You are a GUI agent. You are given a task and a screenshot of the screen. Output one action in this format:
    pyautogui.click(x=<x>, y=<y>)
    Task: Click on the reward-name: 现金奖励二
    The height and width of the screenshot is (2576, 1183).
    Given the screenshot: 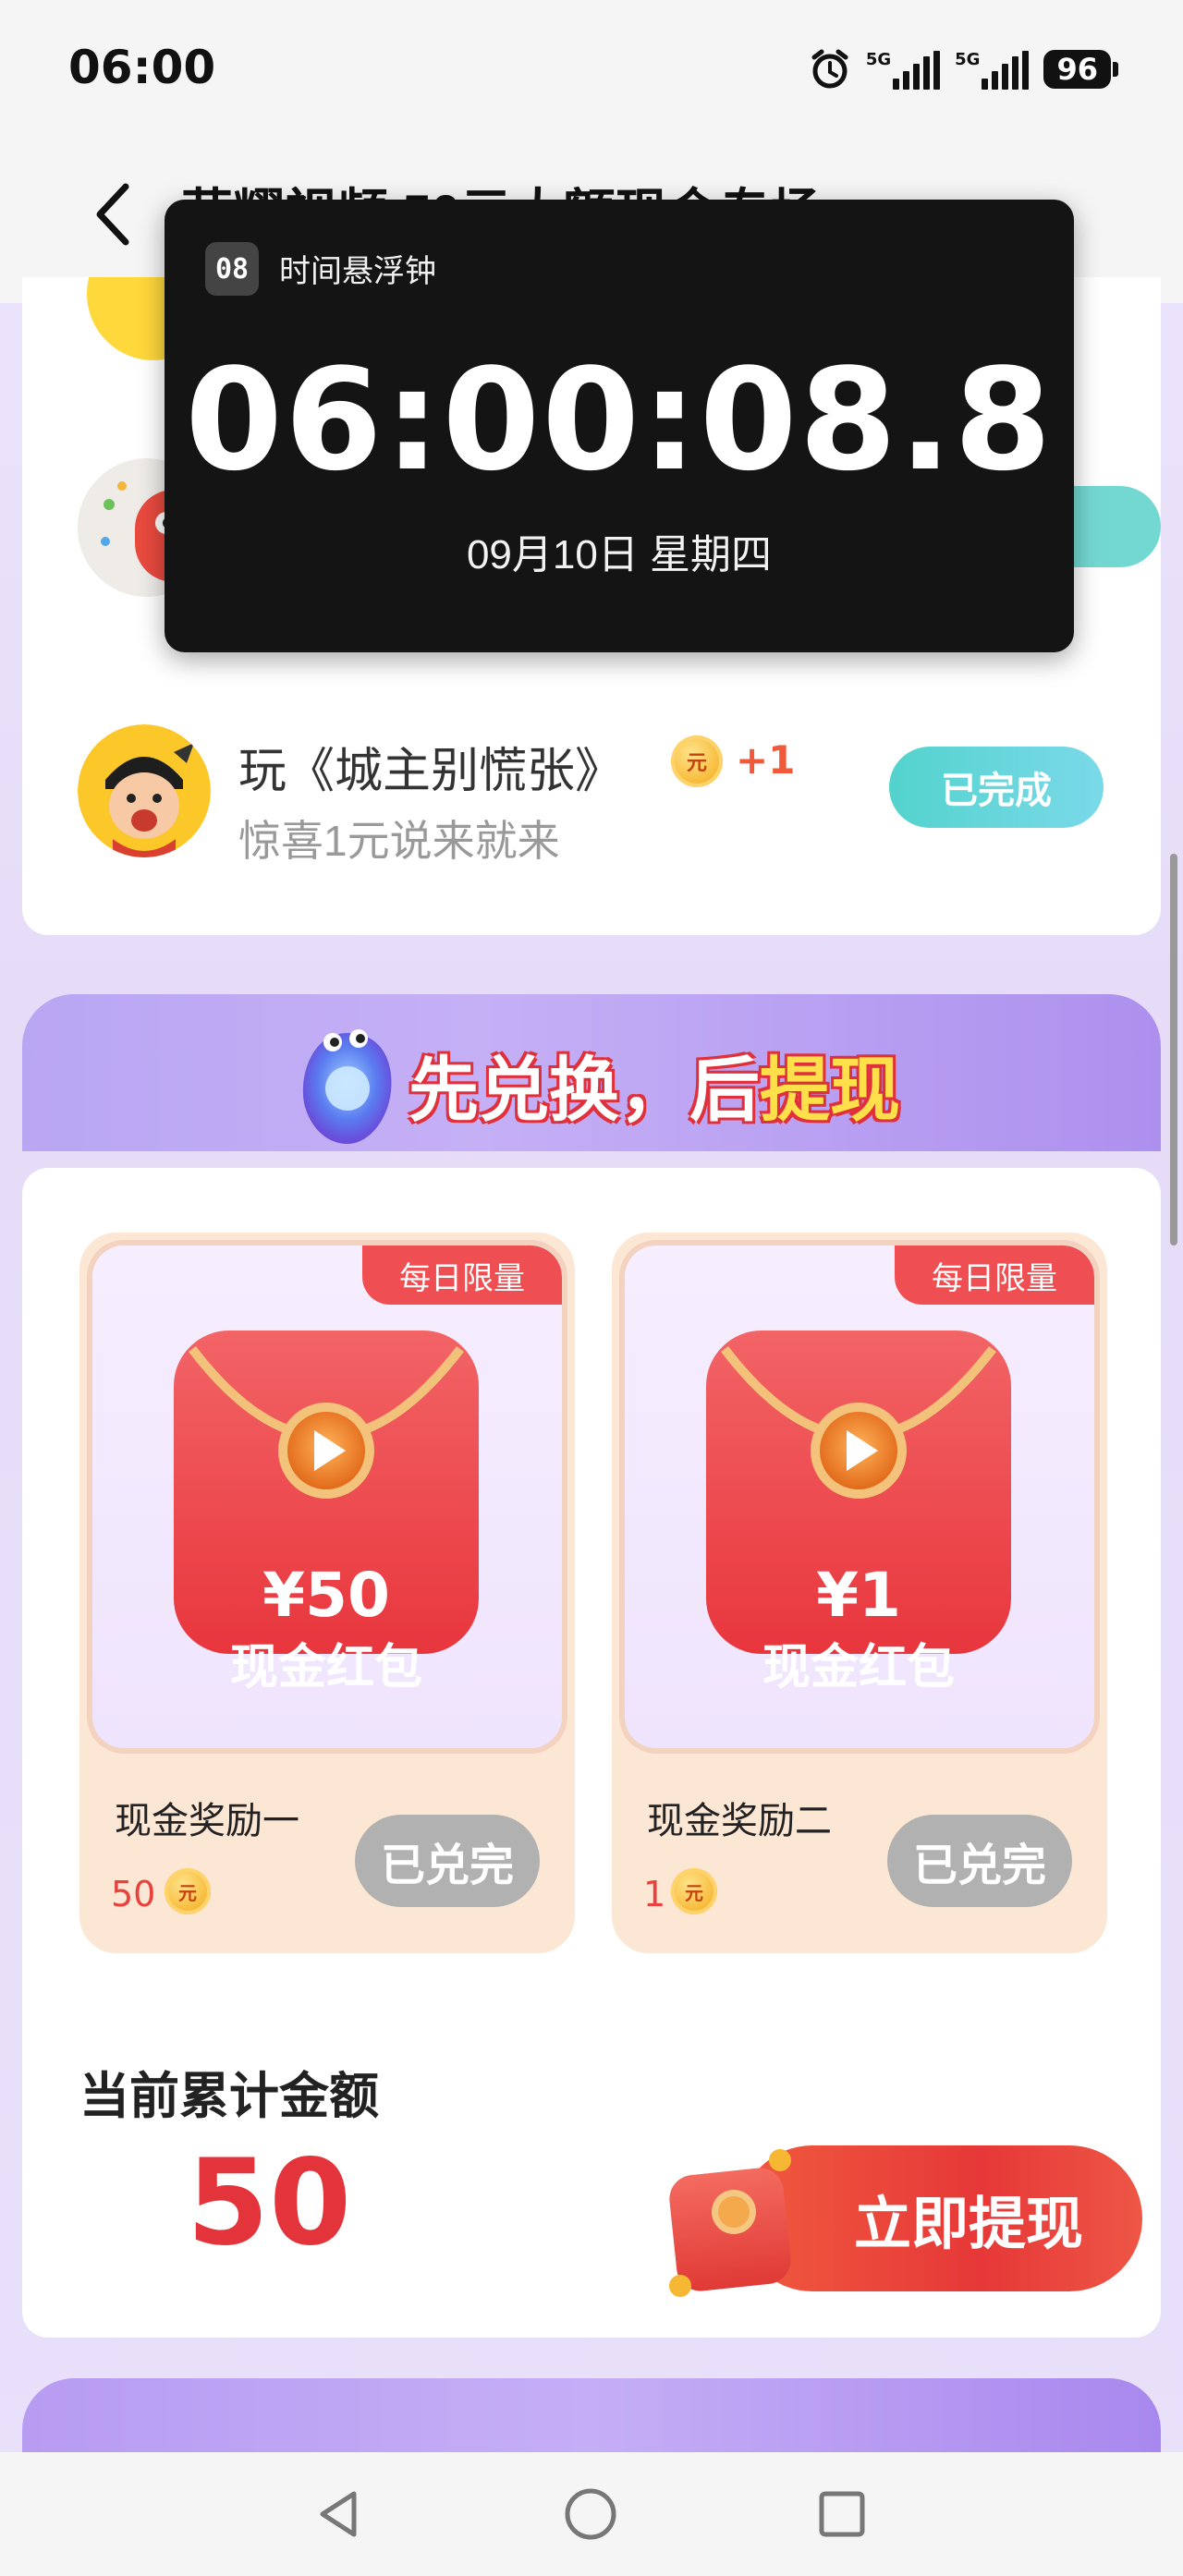 What is the action you would take?
    pyautogui.click(x=740, y=1821)
    